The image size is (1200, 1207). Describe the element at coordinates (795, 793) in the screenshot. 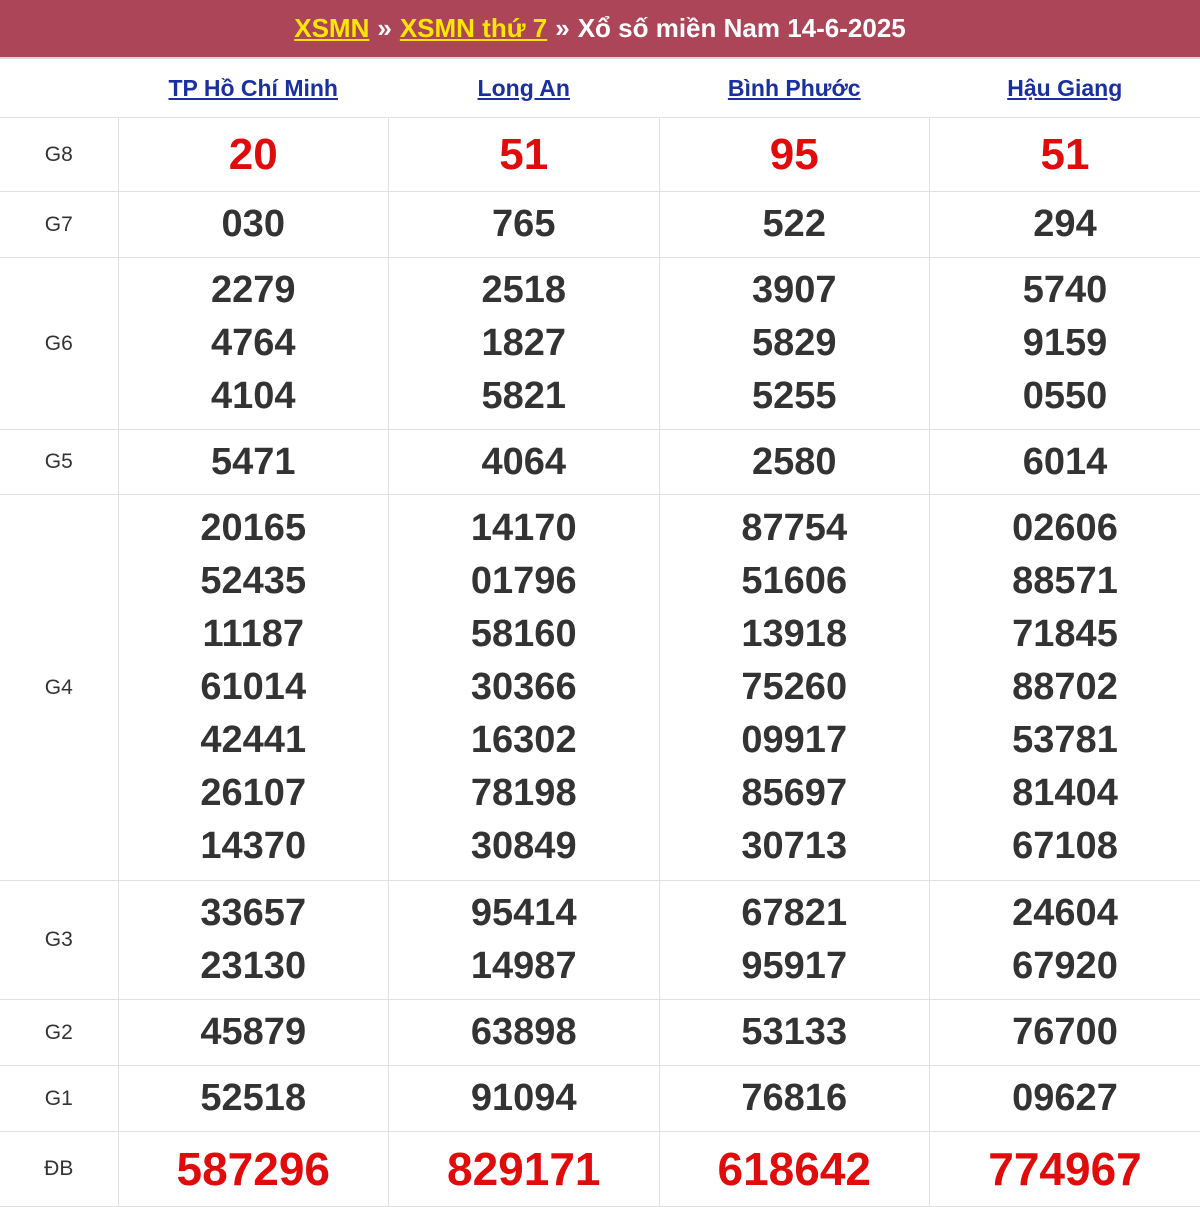

I see `result-number: 85697` at that location.